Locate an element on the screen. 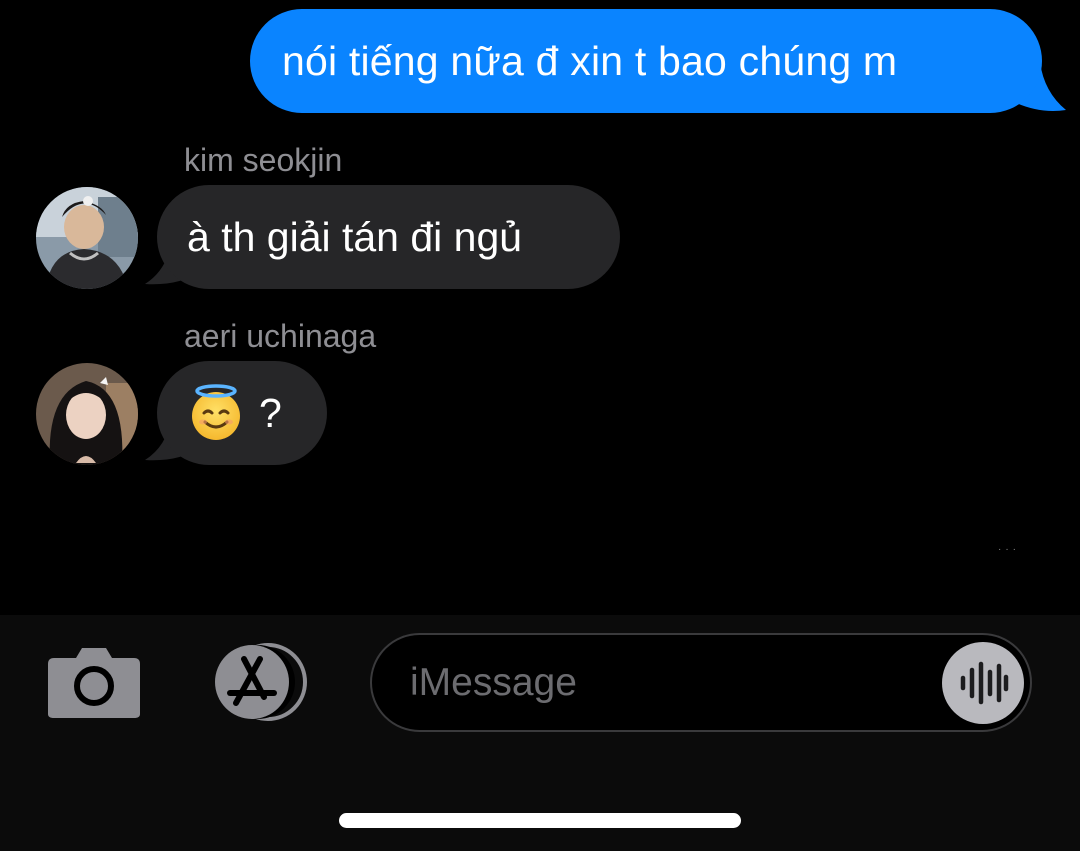 The width and height of the screenshot is (1080, 851). audio-waveform-icon is located at coordinates (984, 683).